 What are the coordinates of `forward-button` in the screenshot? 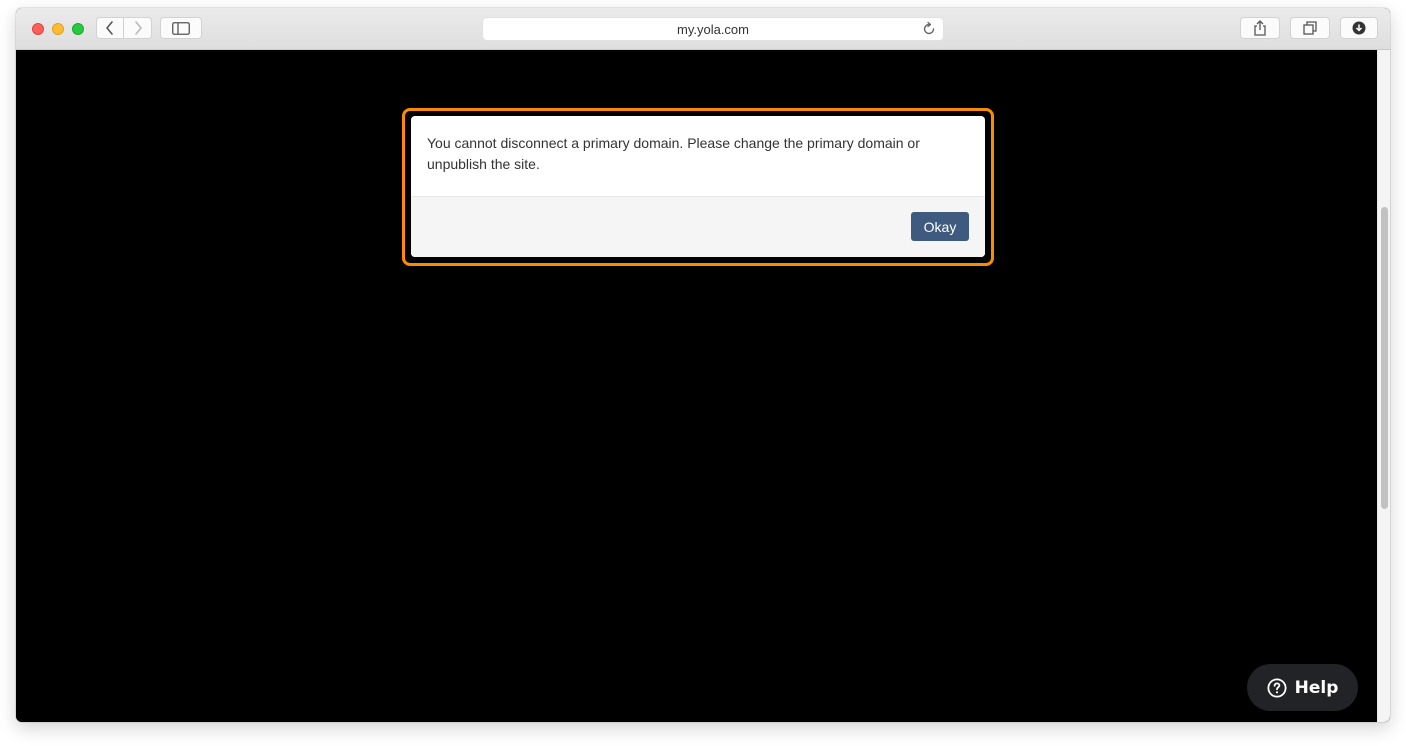 It's located at (138, 28).